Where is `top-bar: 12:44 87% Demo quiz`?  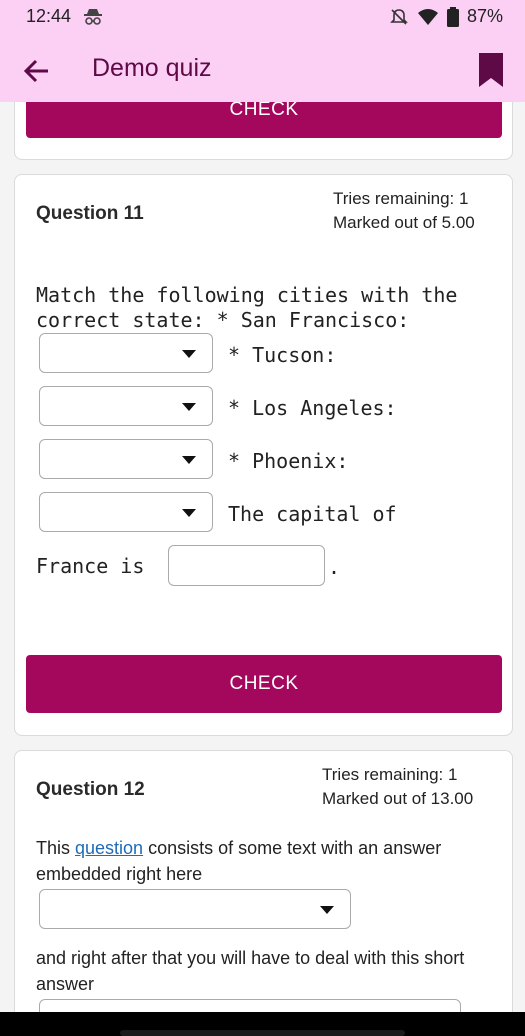
top-bar: 12:44 87% Demo quiz is located at coordinates (262, 51).